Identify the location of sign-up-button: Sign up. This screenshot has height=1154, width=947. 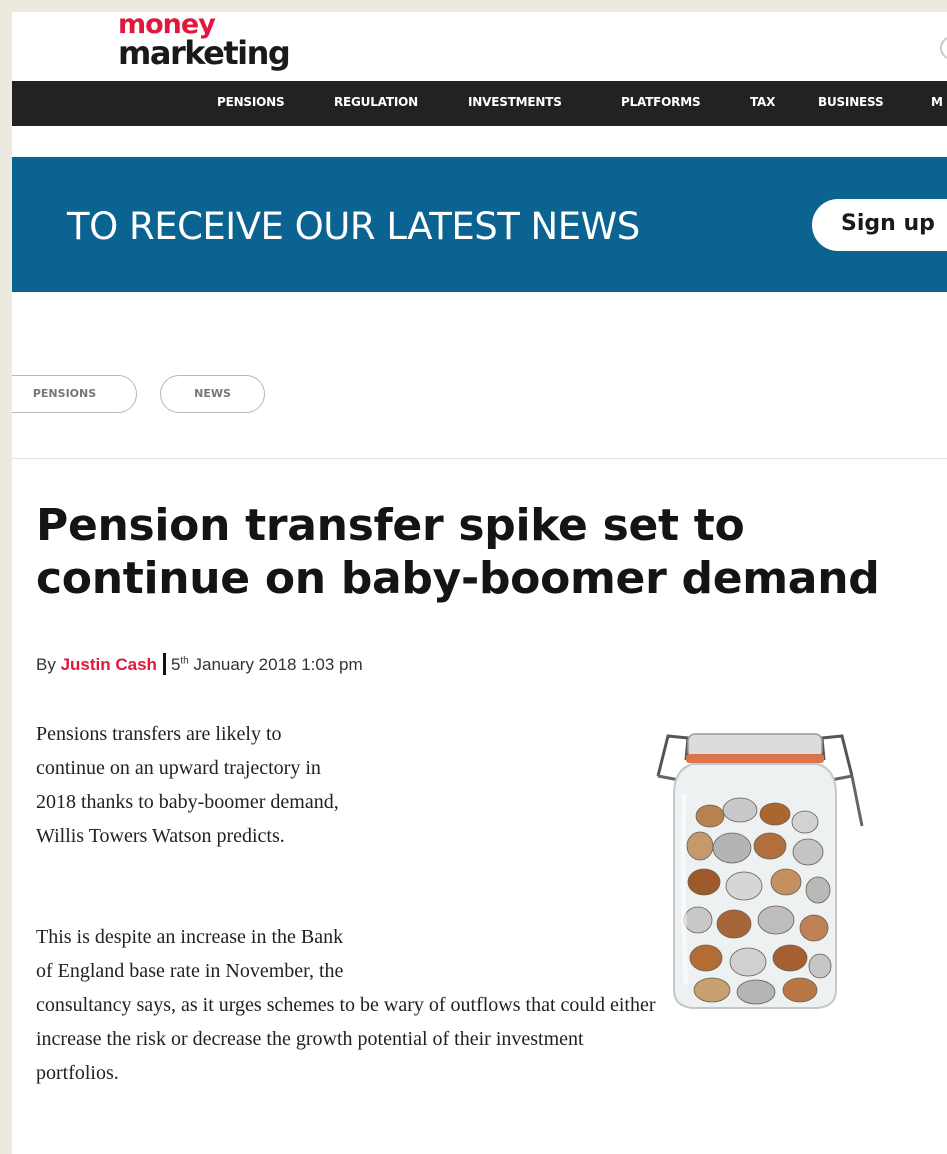
(879, 225).